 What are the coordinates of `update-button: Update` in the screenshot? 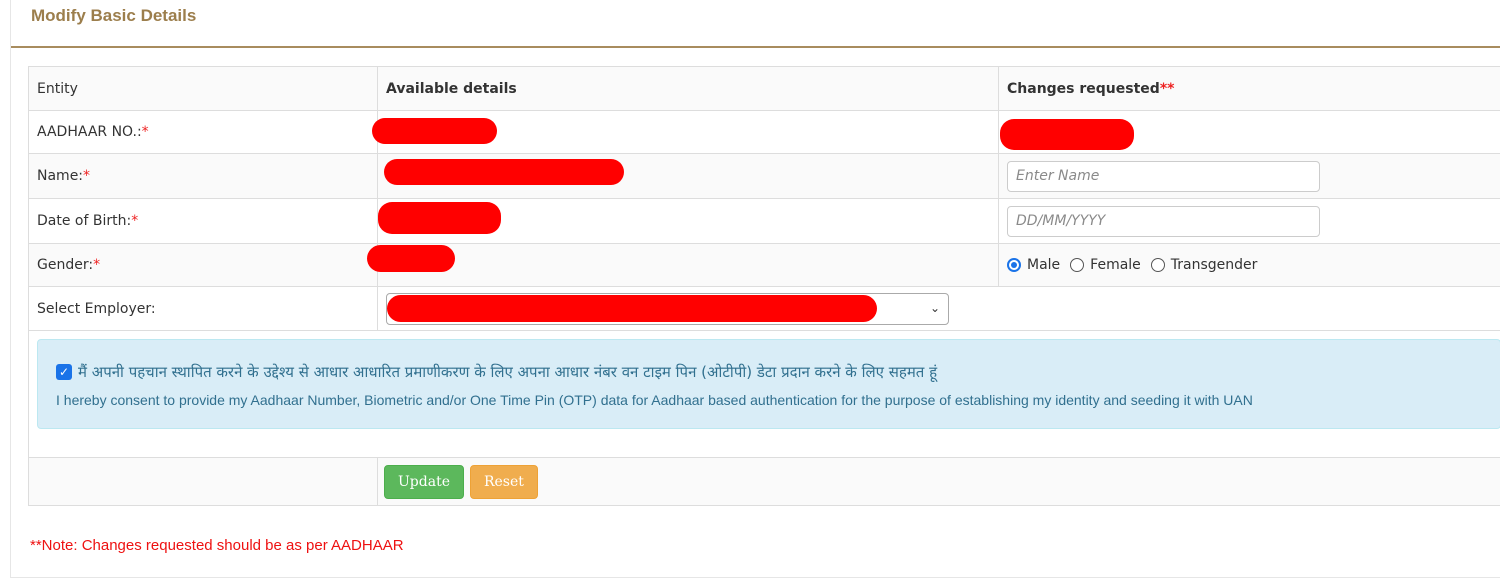 It's located at (424, 481).